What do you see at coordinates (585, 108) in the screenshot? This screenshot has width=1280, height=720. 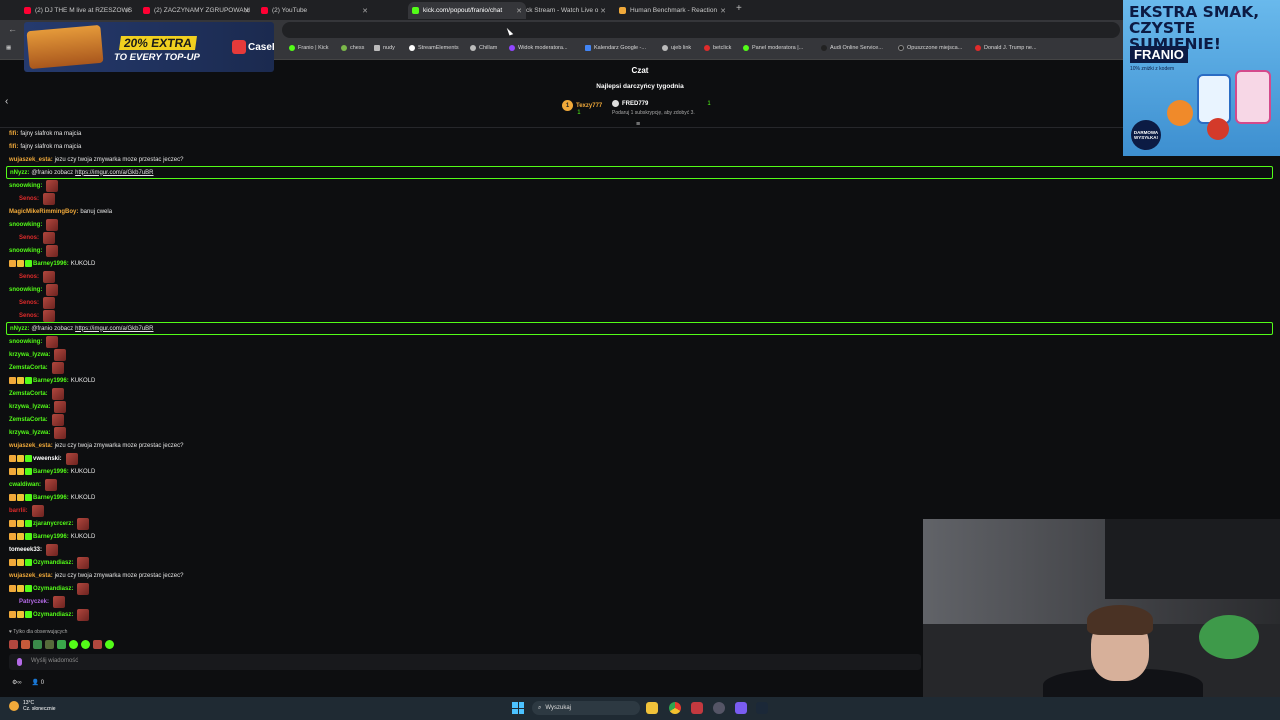 I see `donor-1: 1 Texzy777 1` at bounding box center [585, 108].